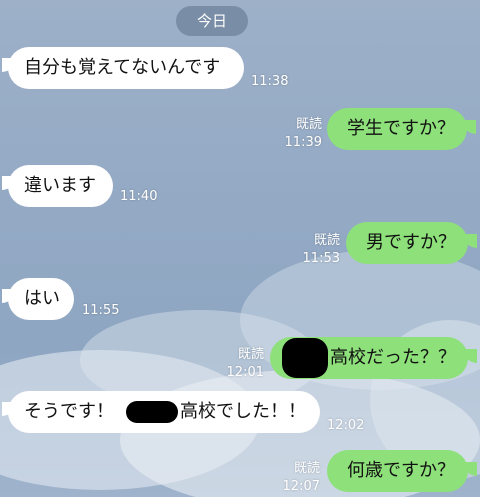 This screenshot has height=497, width=480. I want to click on message-time: 12:02, so click(346, 425).